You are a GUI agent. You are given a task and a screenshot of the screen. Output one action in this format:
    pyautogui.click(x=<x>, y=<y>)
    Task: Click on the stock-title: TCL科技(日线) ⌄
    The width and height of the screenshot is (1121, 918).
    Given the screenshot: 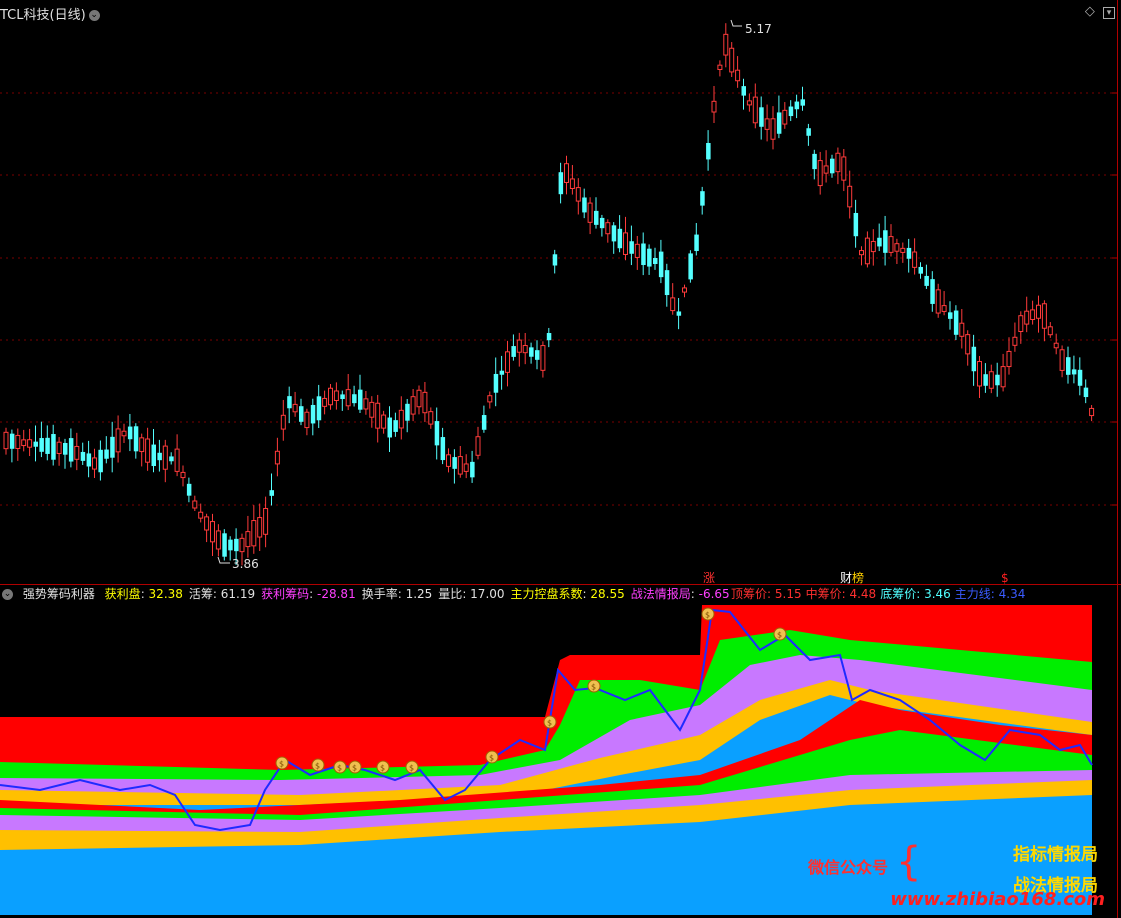 What is the action you would take?
    pyautogui.click(x=50, y=13)
    